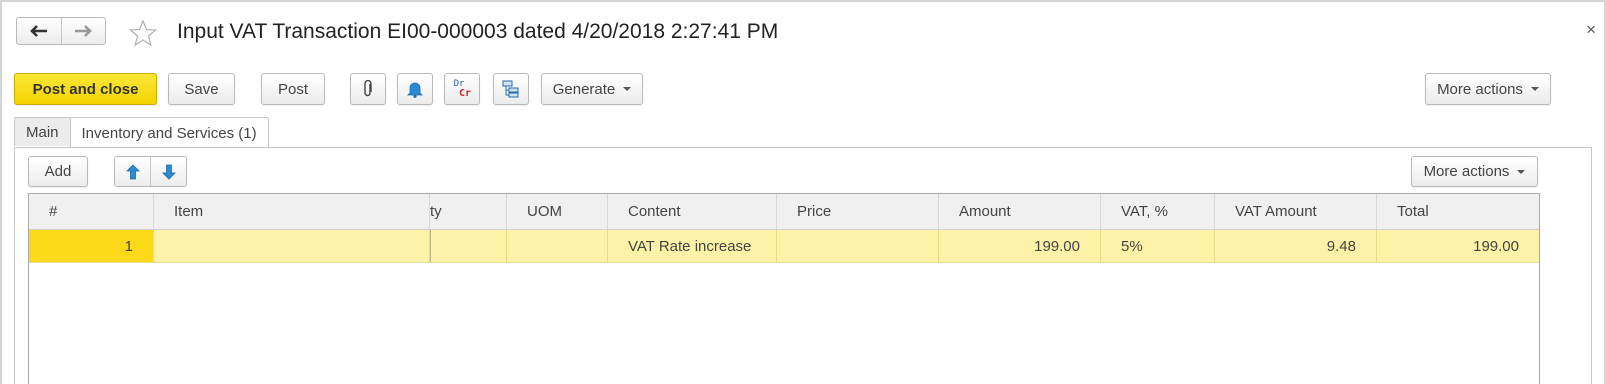  What do you see at coordinates (465, 93) in the screenshot?
I see `cr-label: Cr` at bounding box center [465, 93].